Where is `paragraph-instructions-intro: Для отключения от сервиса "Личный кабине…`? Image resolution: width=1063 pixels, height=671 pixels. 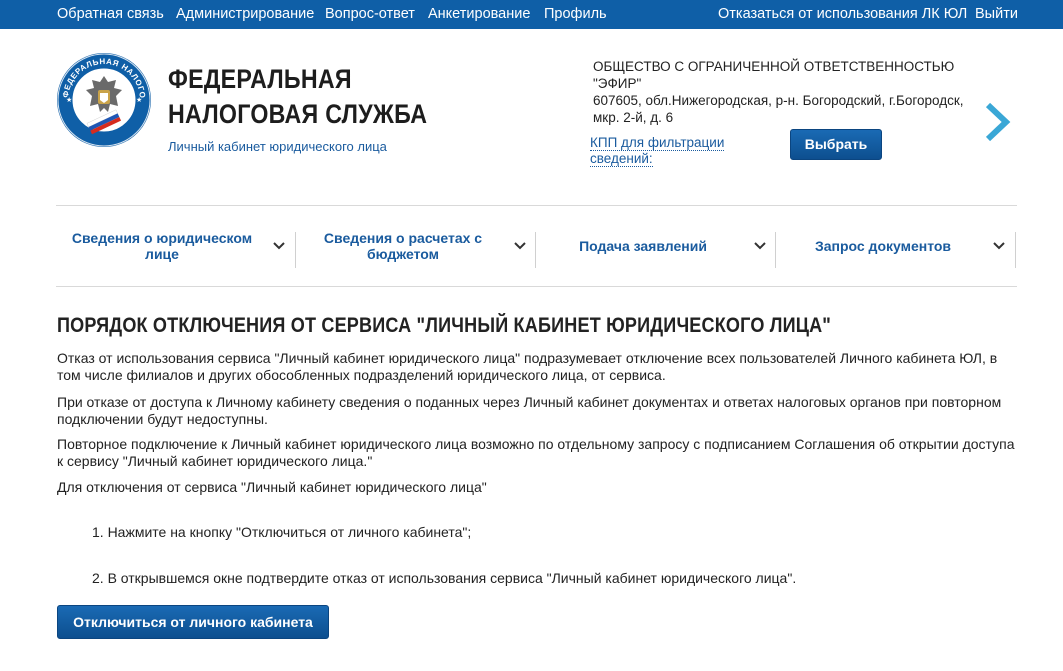
paragraph-instructions-intro: Для отключения от сервиса "Личный кабине… is located at coordinates (272, 487).